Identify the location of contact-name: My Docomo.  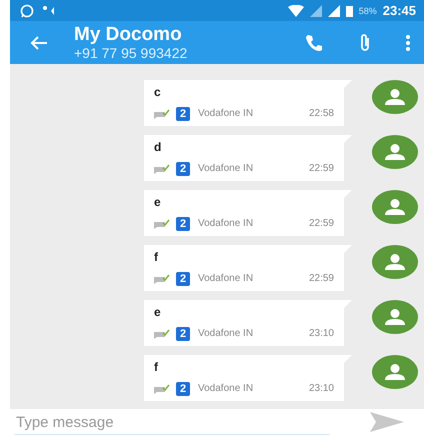
(128, 34).